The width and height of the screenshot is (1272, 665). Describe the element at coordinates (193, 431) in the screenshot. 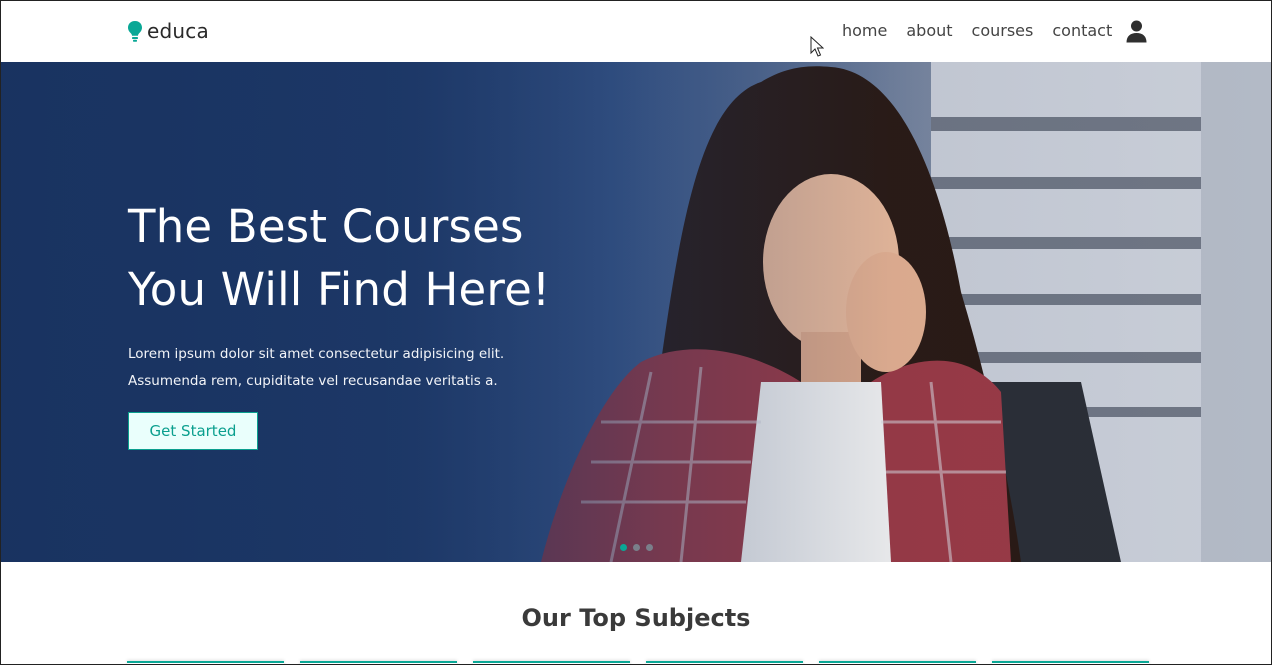

I see `get-started-button: Get Started` at that location.